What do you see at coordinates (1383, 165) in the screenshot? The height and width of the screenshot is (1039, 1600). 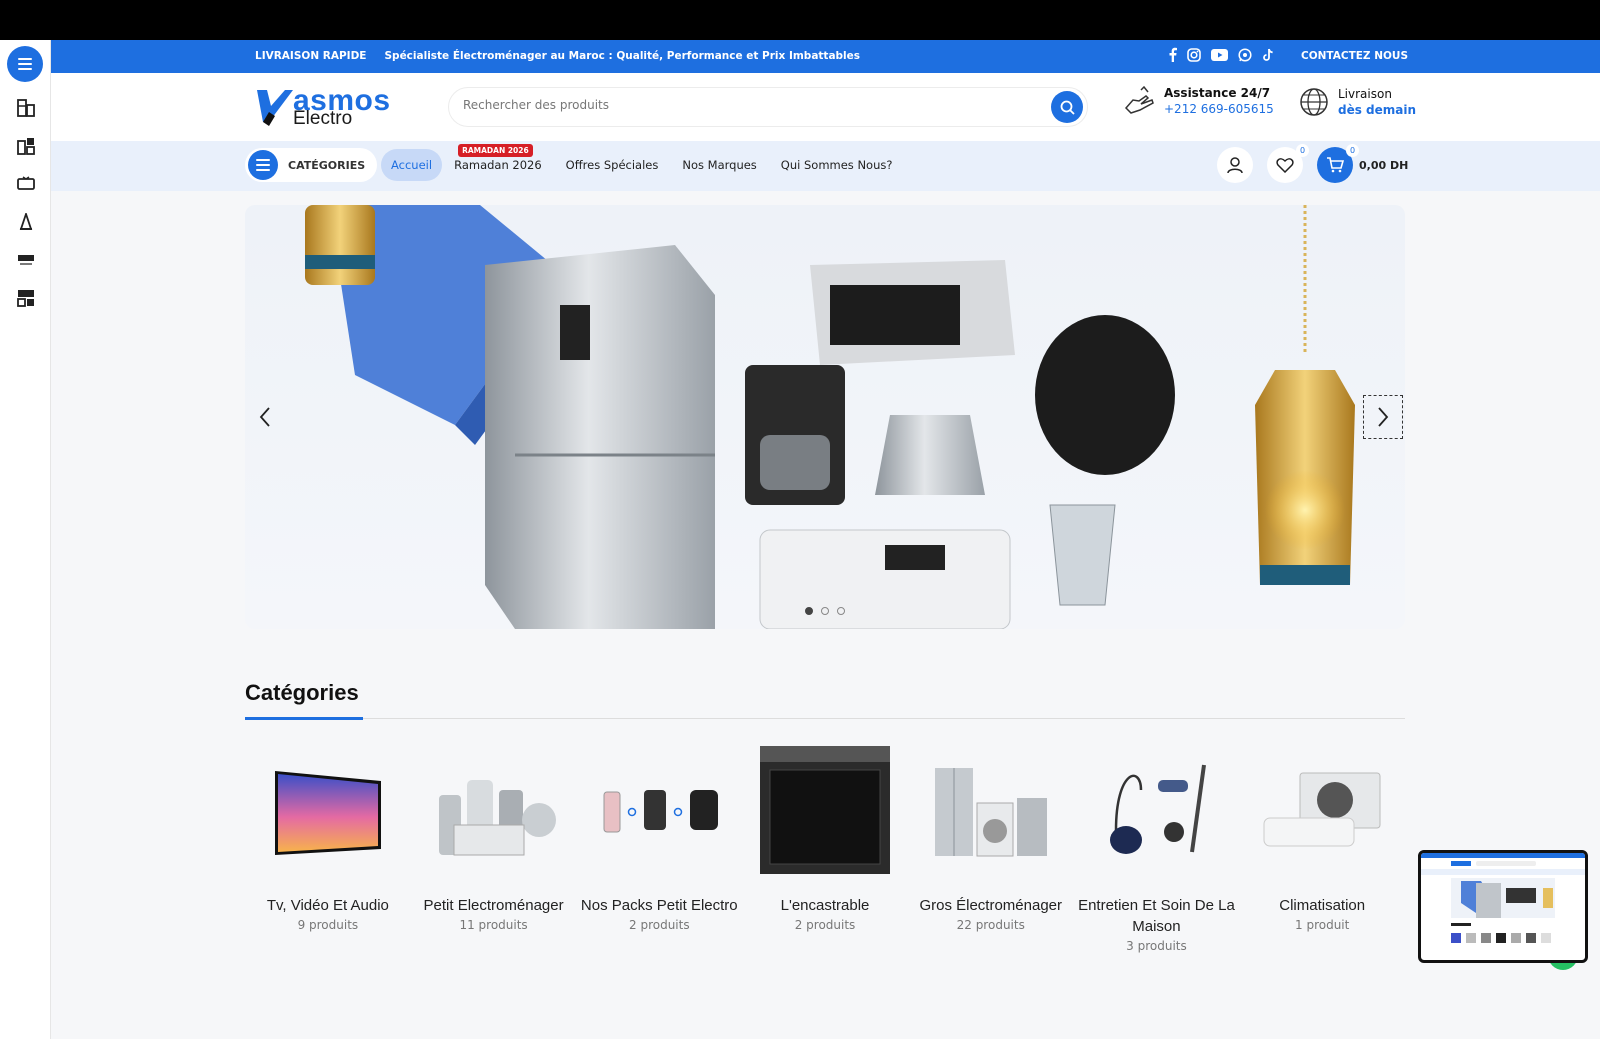 I see `cart-total: 0,00 DH` at bounding box center [1383, 165].